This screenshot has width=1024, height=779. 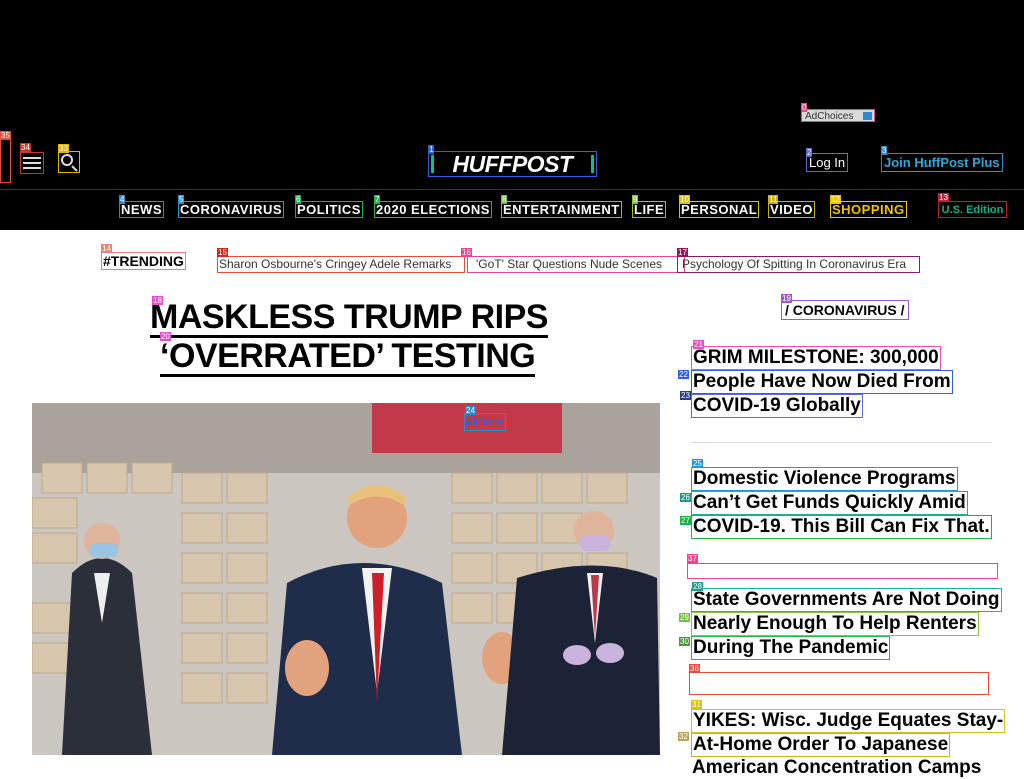 I want to click on trending-label: #TRENDING, so click(x=143, y=261).